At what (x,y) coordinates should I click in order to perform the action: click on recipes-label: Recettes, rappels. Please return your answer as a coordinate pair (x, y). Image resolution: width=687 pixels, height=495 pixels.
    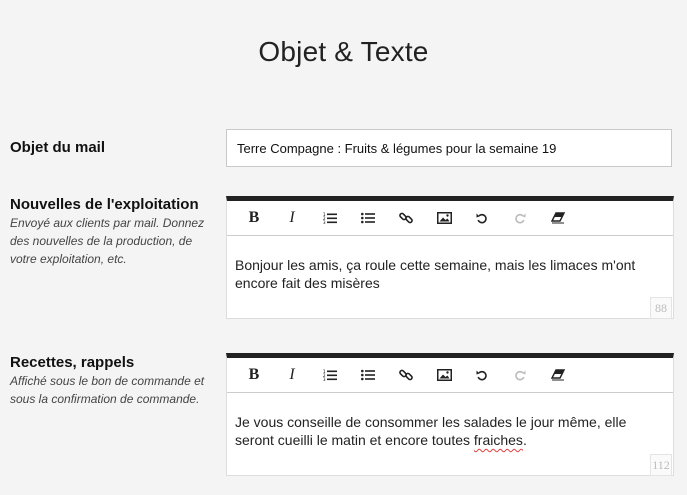
    Looking at the image, I should click on (72, 362).